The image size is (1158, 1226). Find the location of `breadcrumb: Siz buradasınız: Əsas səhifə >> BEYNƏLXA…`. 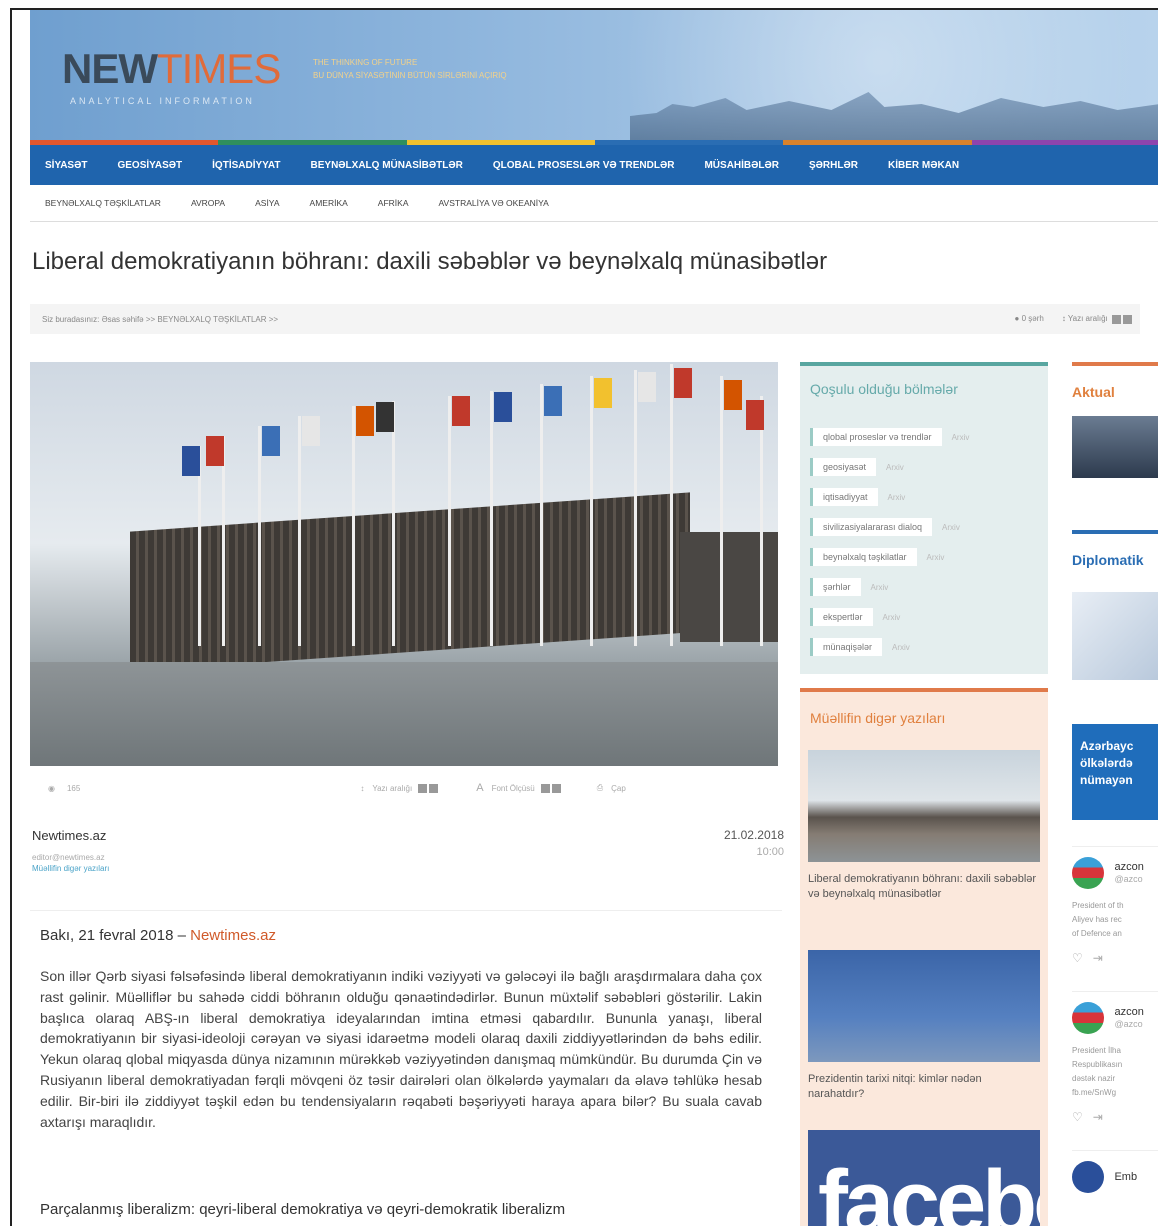

breadcrumb: Siz buradasınız: Əsas səhifə >> BEYNƏLXA… is located at coordinates (154, 319).